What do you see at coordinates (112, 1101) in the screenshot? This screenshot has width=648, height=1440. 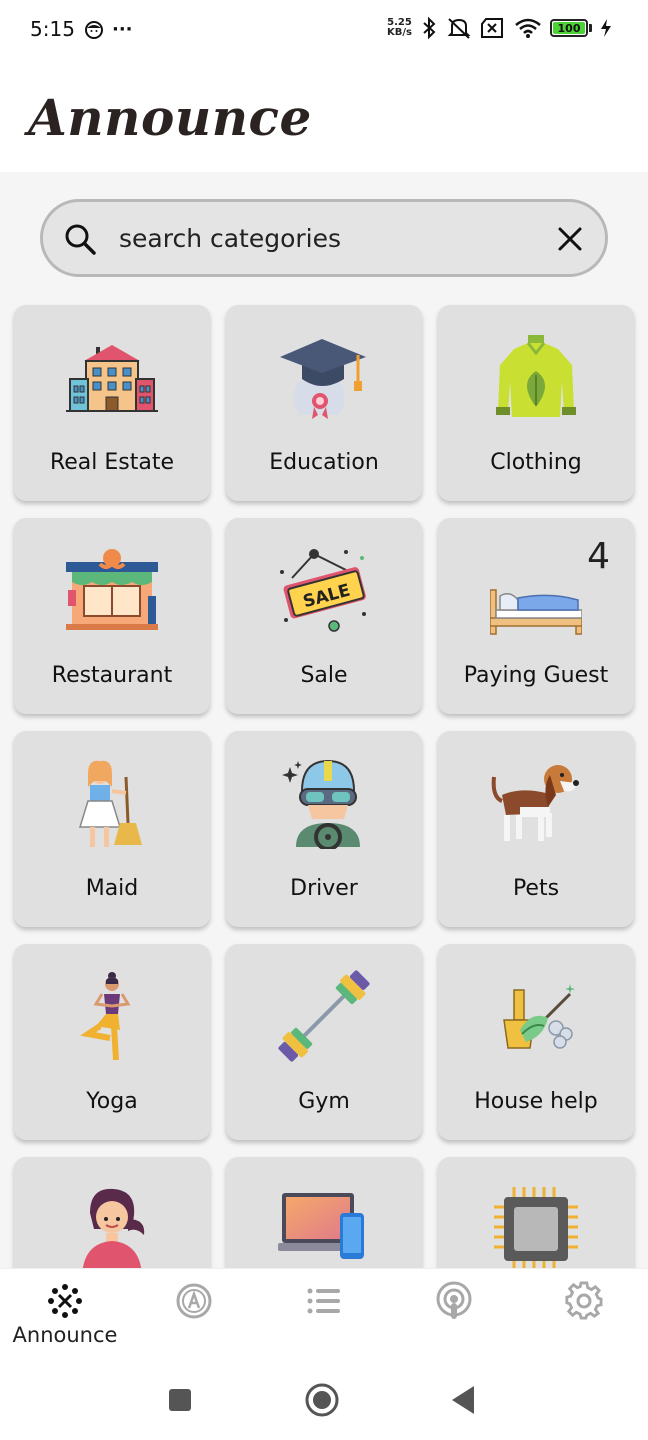 I see `category-label: Yoga` at bounding box center [112, 1101].